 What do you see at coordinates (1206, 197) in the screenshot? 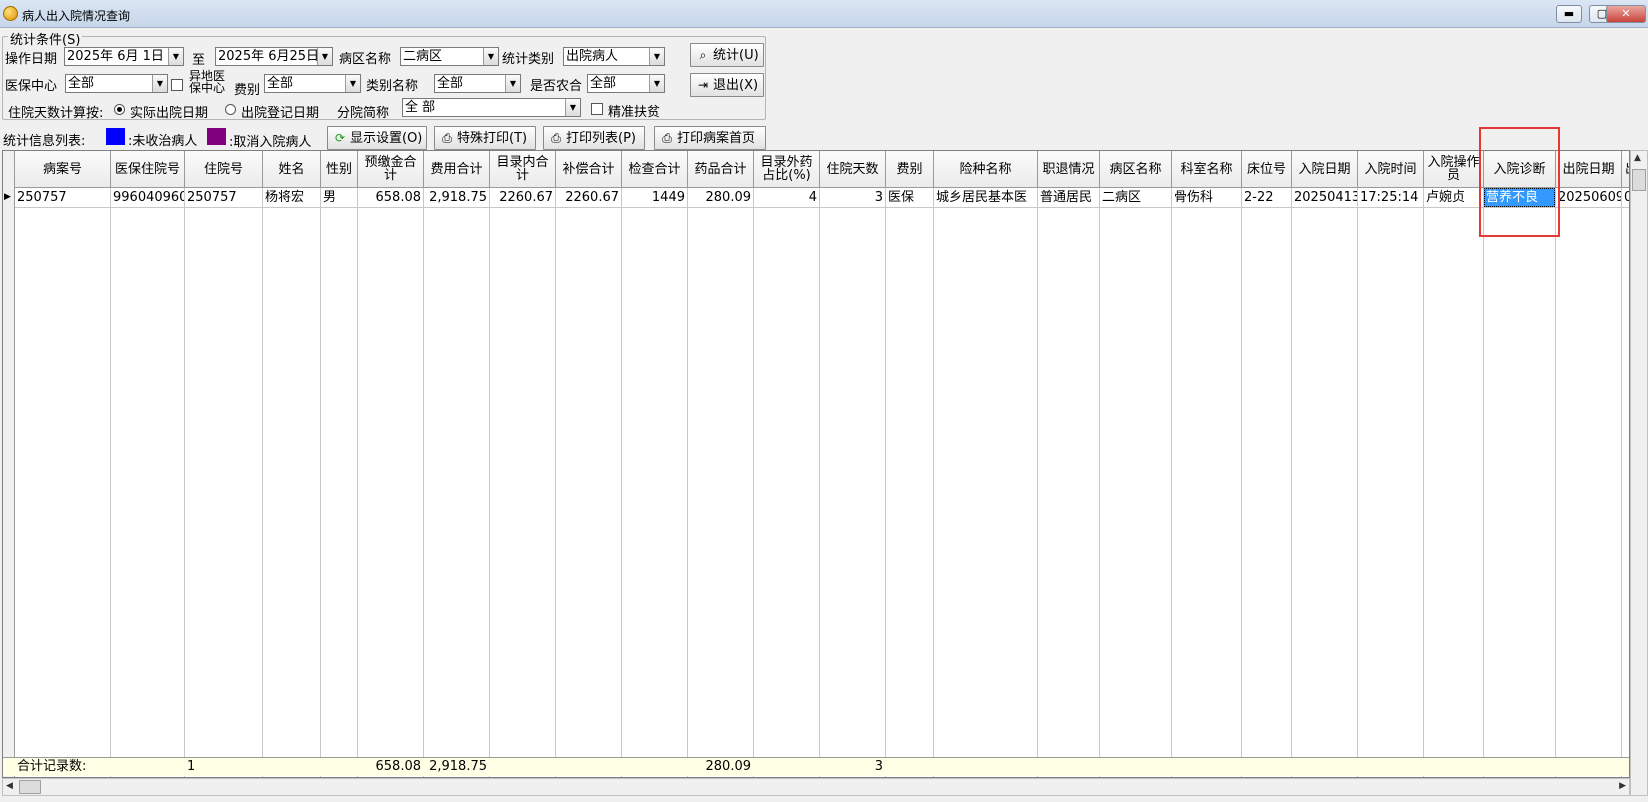
I see `table-cell: 骨伤科` at bounding box center [1206, 197].